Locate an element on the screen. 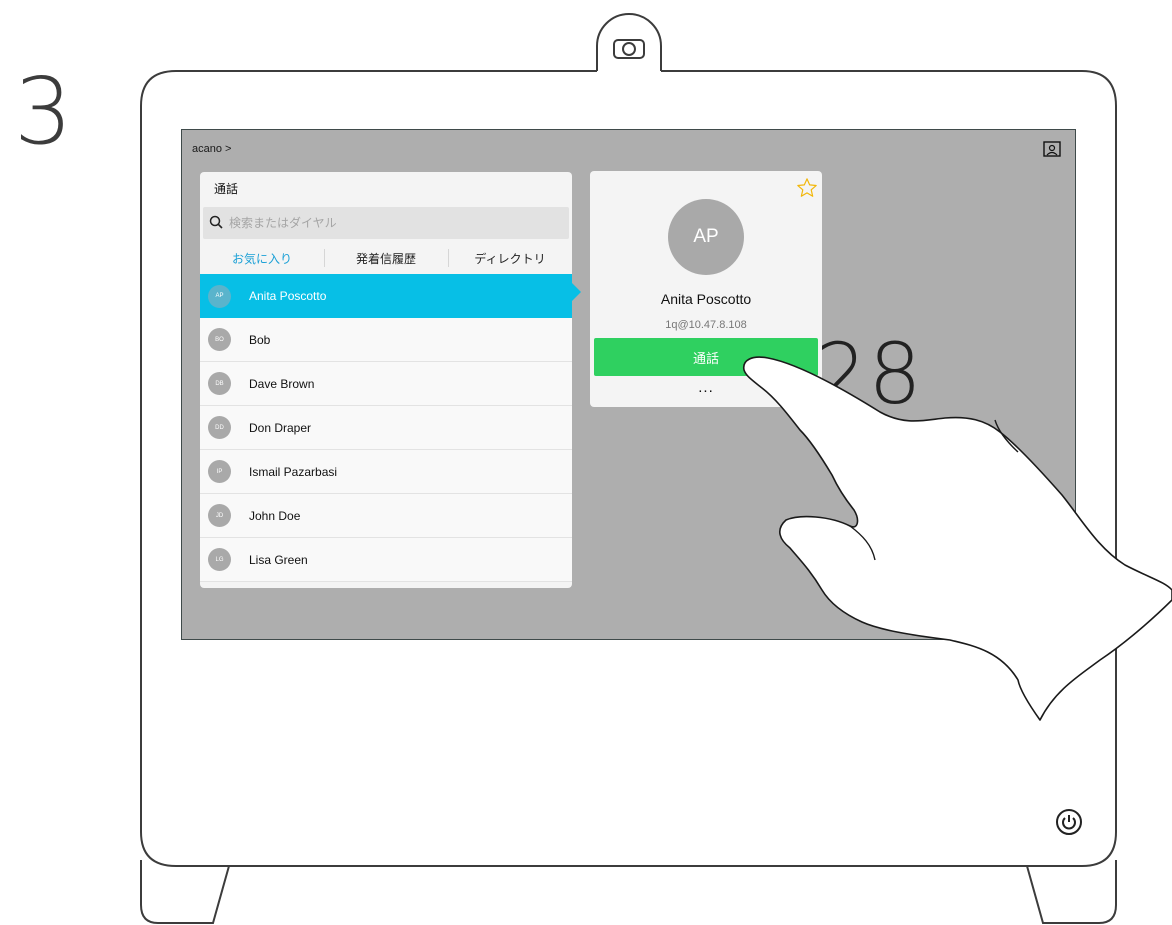  contact-row: DB Dave Brown is located at coordinates (386, 384).